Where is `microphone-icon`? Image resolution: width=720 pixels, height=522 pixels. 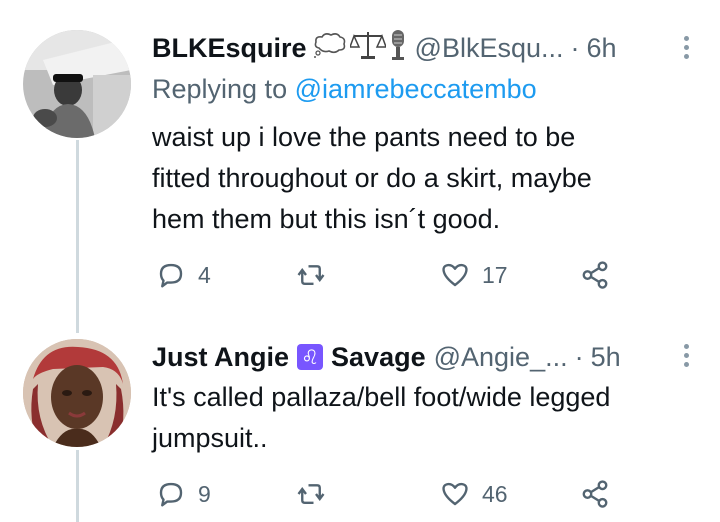 microphone-icon is located at coordinates (398, 48).